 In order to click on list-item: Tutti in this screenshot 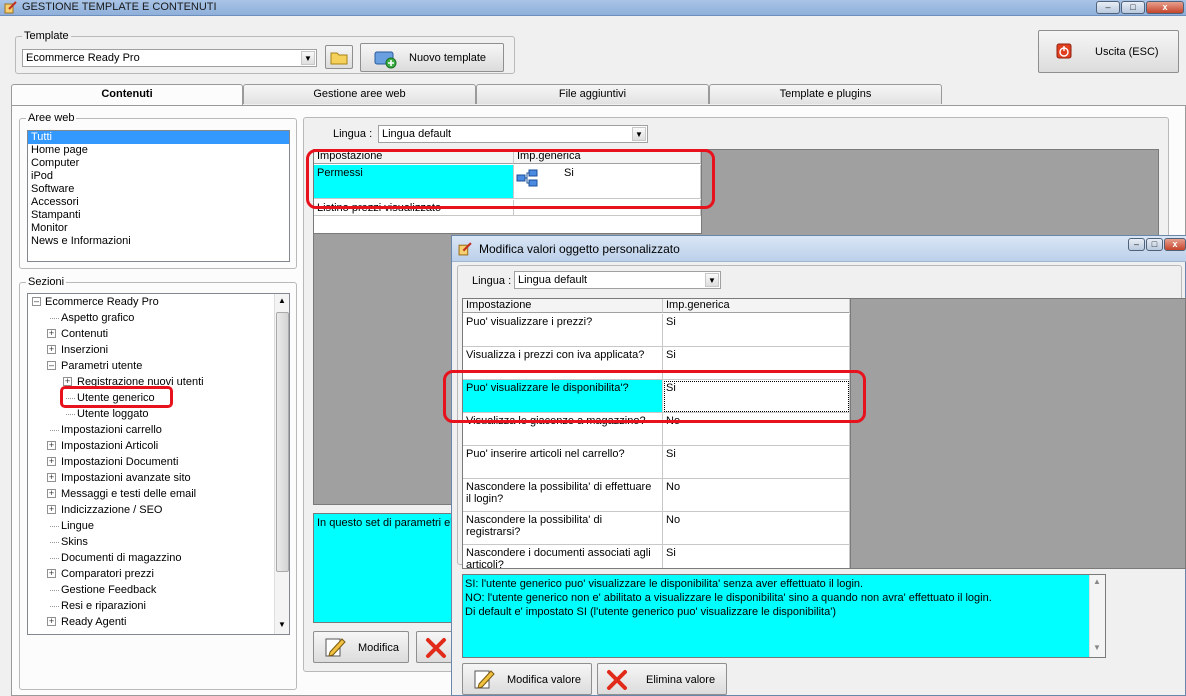, I will do `click(158, 137)`.